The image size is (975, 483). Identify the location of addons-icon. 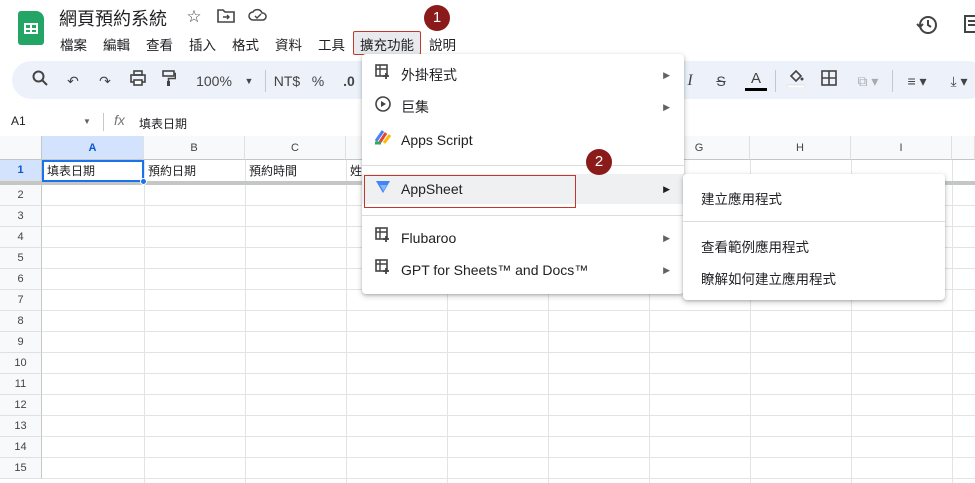
(383, 75).